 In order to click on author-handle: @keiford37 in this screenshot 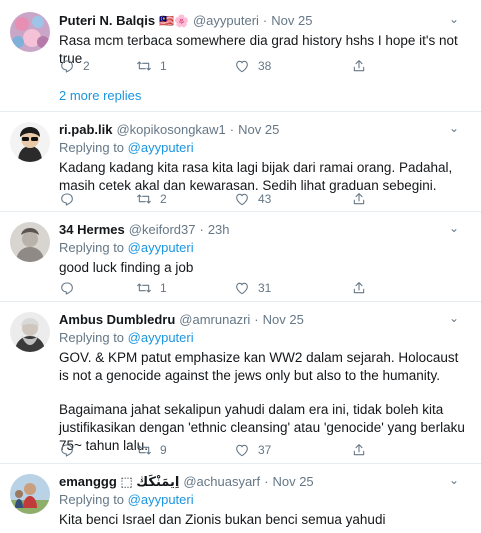, I will do `click(162, 230)`.